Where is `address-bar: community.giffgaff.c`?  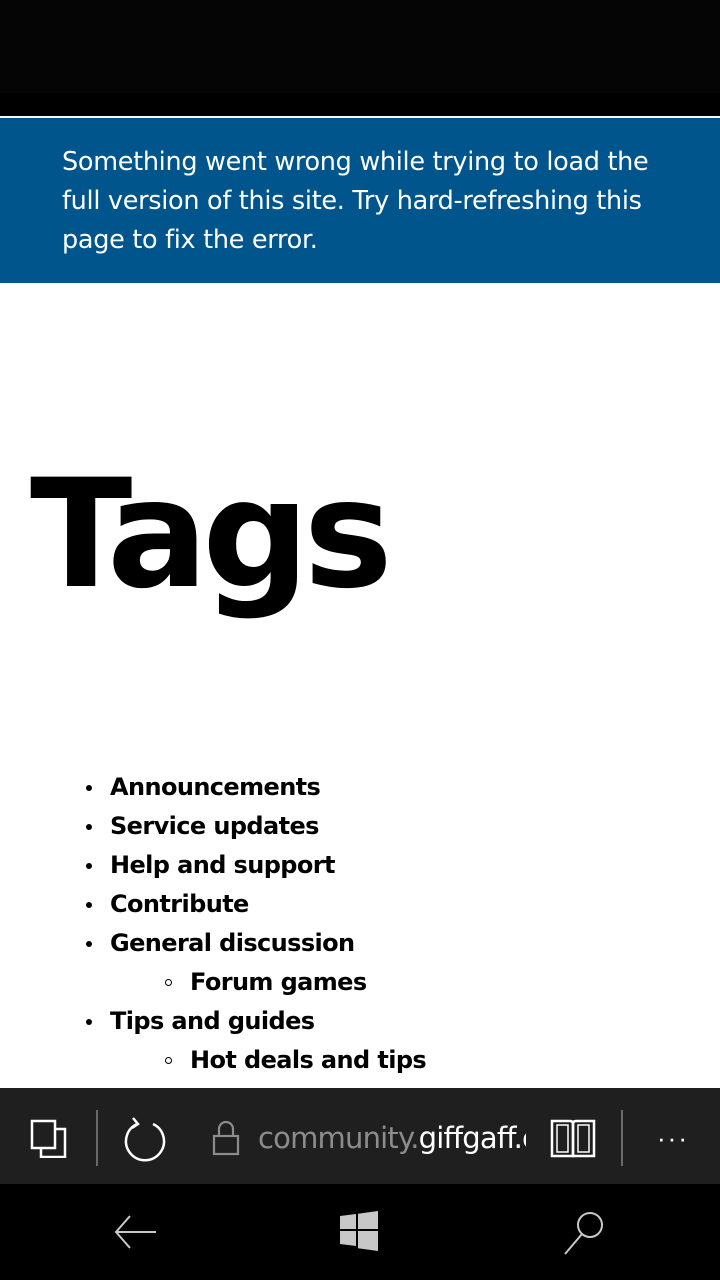 address-bar: community.giffgaff.c is located at coordinates (392, 1138).